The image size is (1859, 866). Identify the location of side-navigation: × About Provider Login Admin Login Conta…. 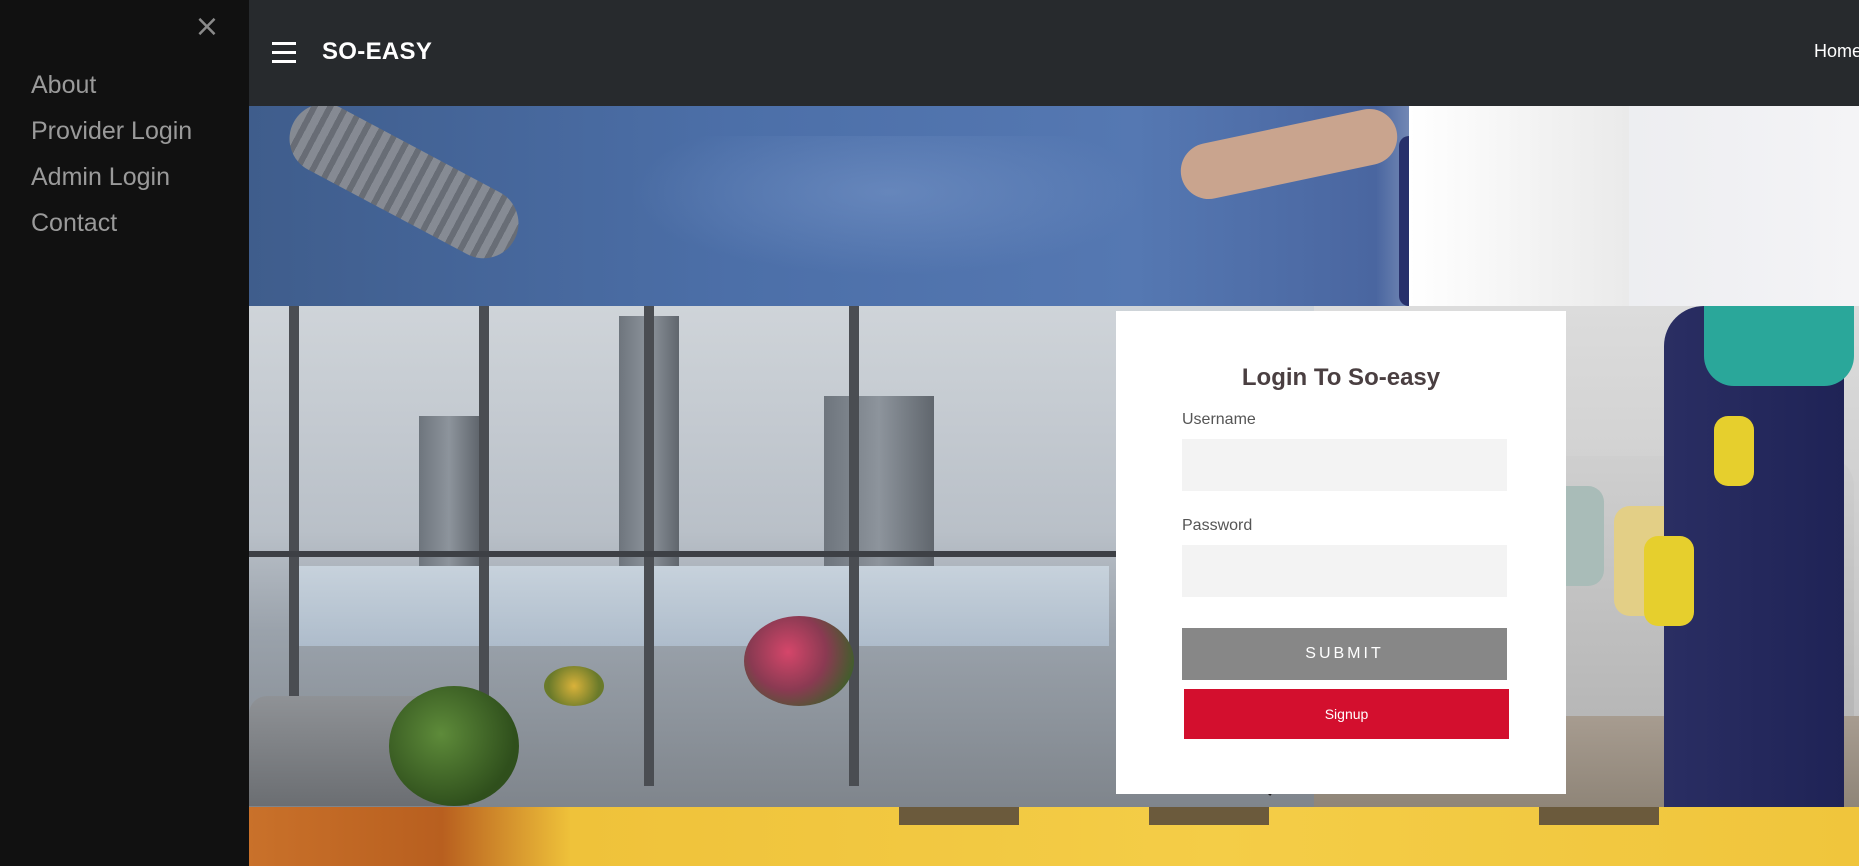
(124, 433).